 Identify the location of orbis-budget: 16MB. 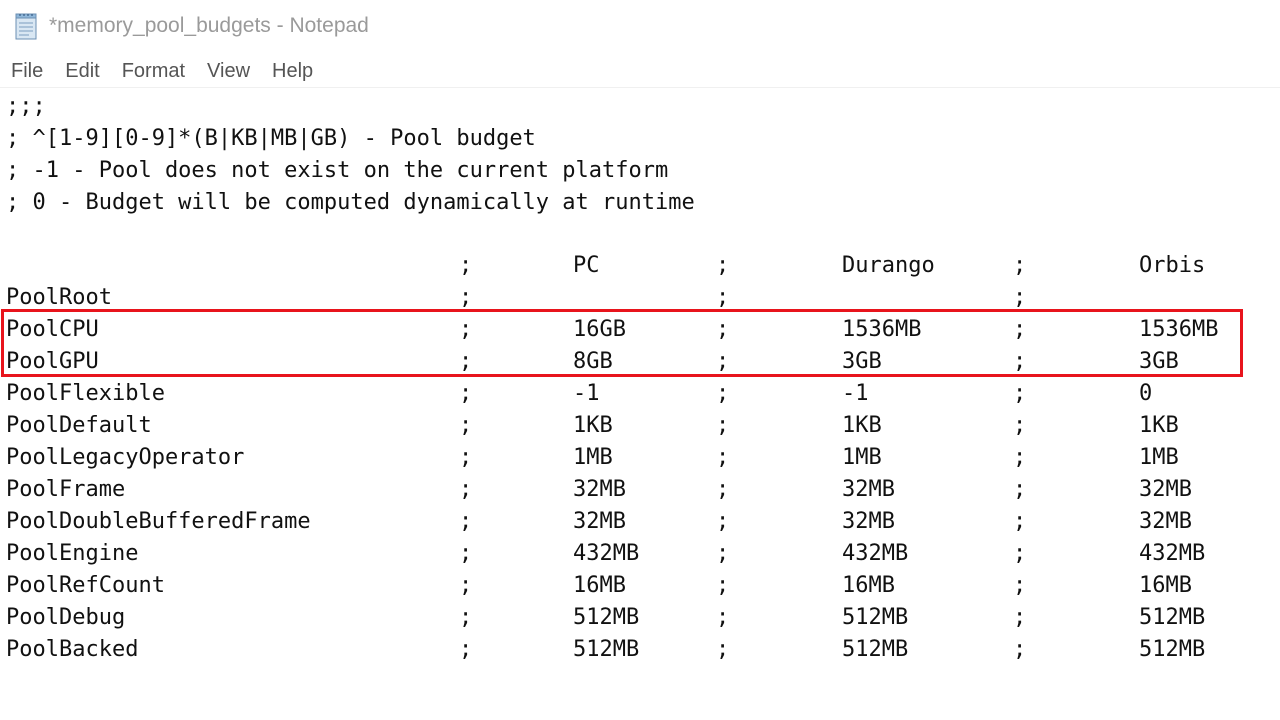
(1165, 585).